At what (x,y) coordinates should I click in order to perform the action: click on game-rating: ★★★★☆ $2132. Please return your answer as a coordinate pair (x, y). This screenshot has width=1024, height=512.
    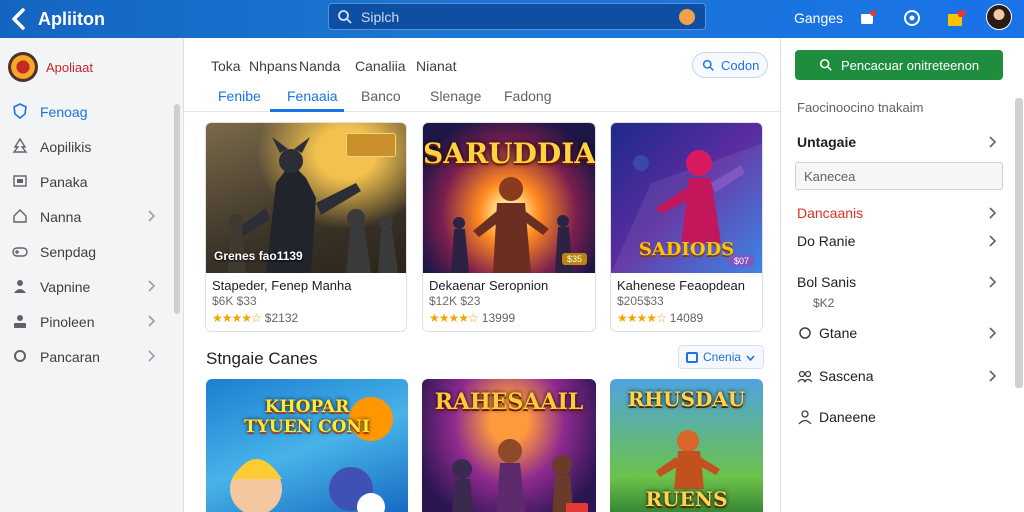
    Looking at the image, I should click on (255, 318).